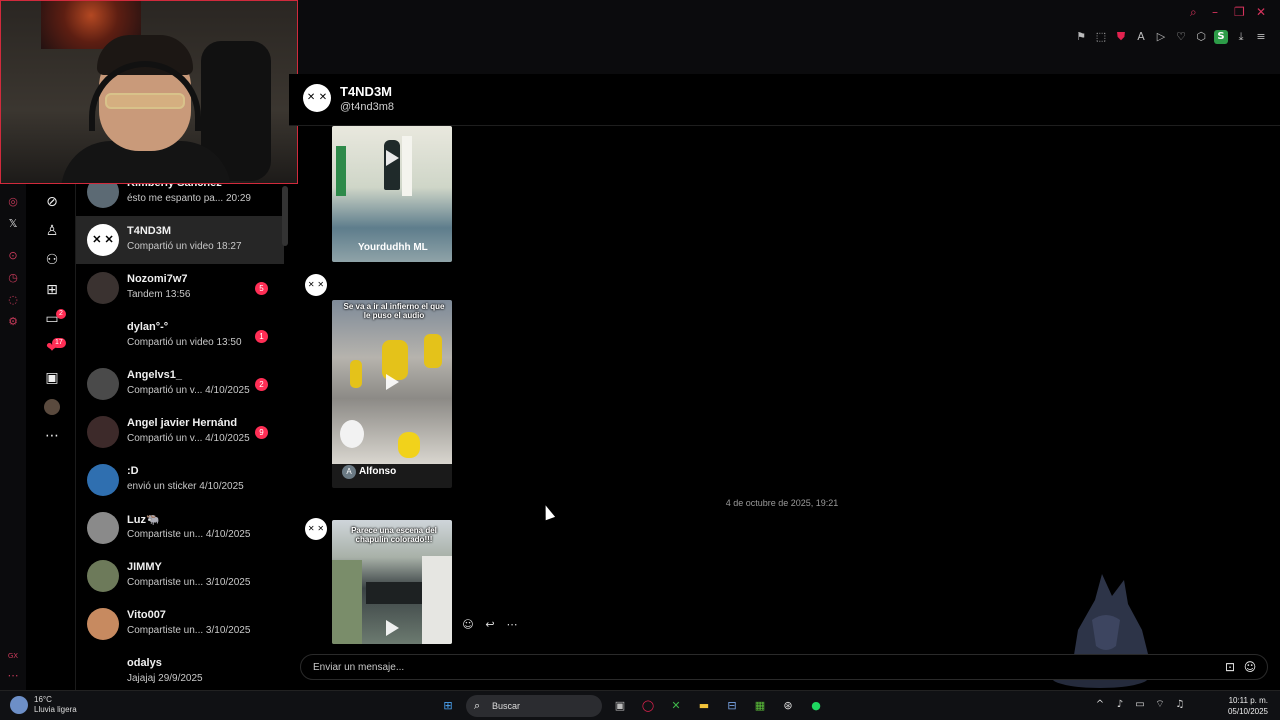 The width and height of the screenshot is (1280, 720). What do you see at coordinates (1081, 37) in the screenshot?
I see `bookmark-icon: ⚑` at bounding box center [1081, 37].